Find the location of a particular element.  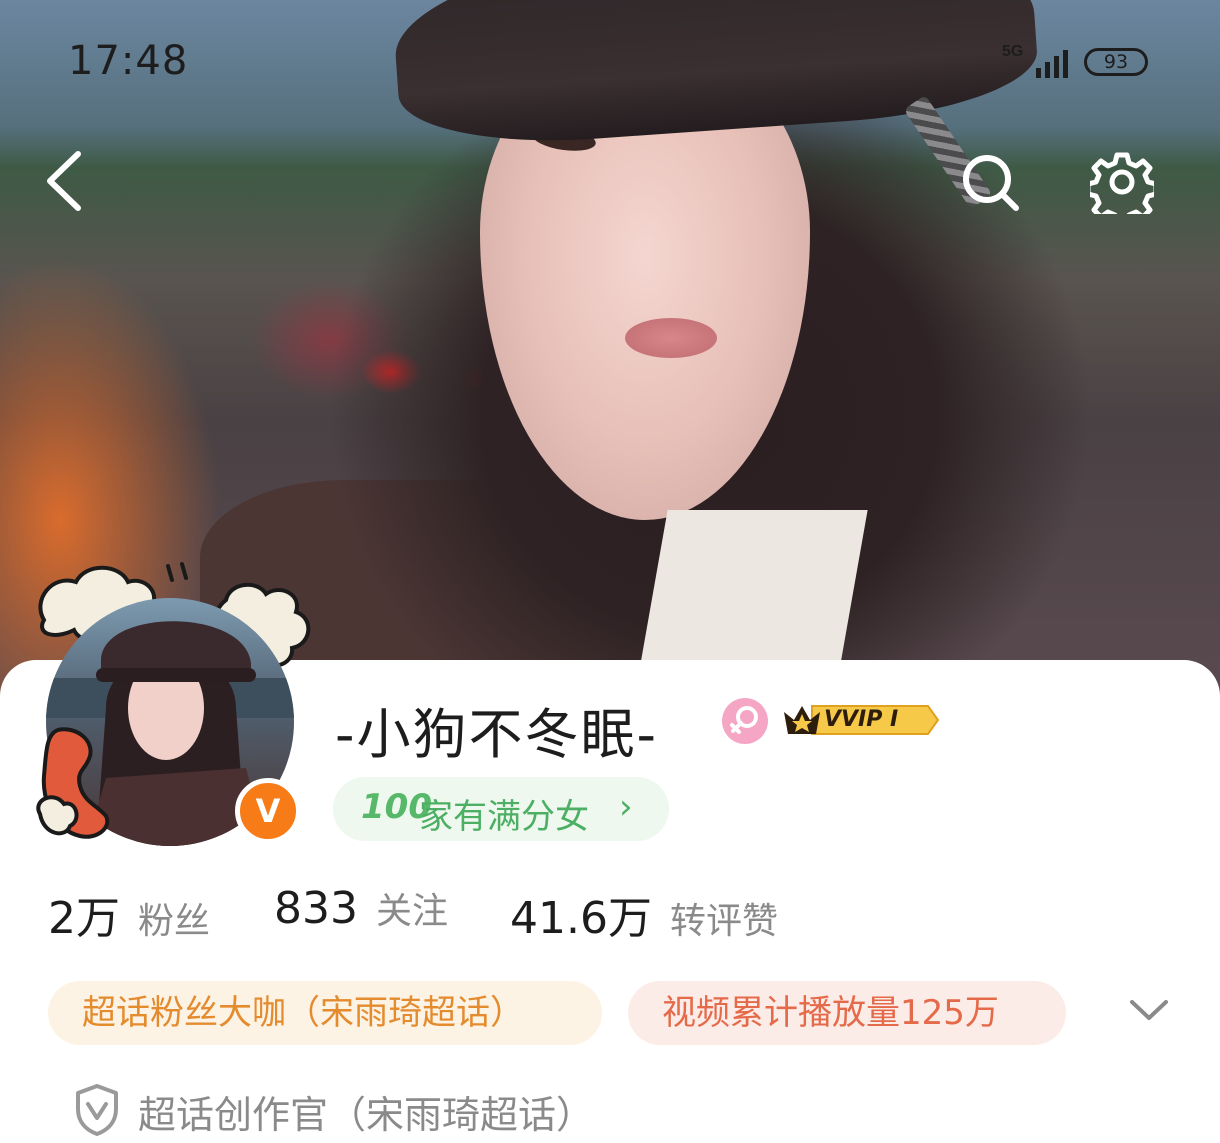

battery-indicator: 93 is located at coordinates (1116, 62).